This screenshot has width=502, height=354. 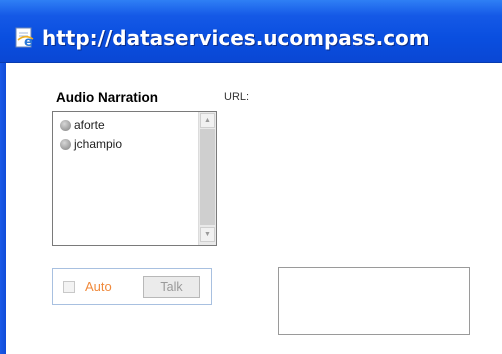 What do you see at coordinates (134, 178) in the screenshot?
I see `participants-listbox: aforte jchampio ▲ ▼` at bounding box center [134, 178].